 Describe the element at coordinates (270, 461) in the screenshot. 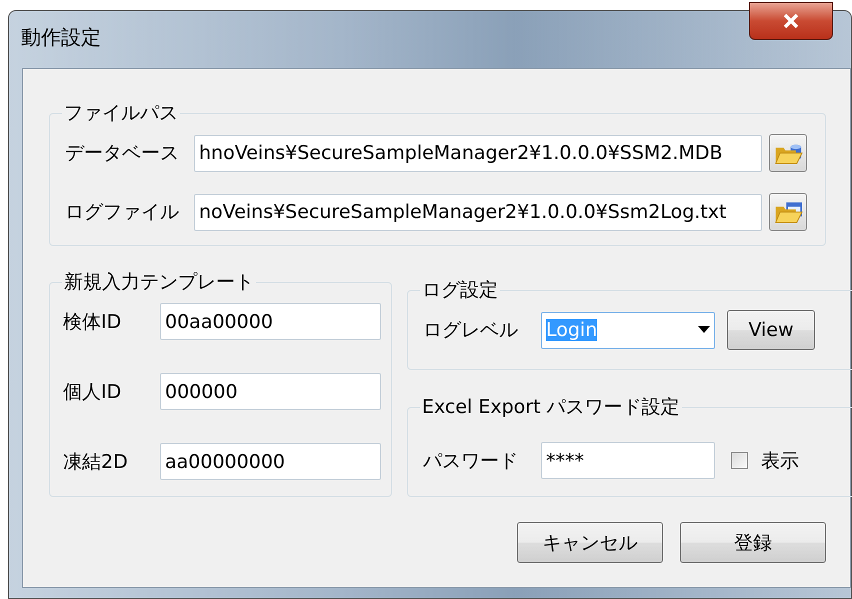

I see `input-field: aa00000000` at that location.